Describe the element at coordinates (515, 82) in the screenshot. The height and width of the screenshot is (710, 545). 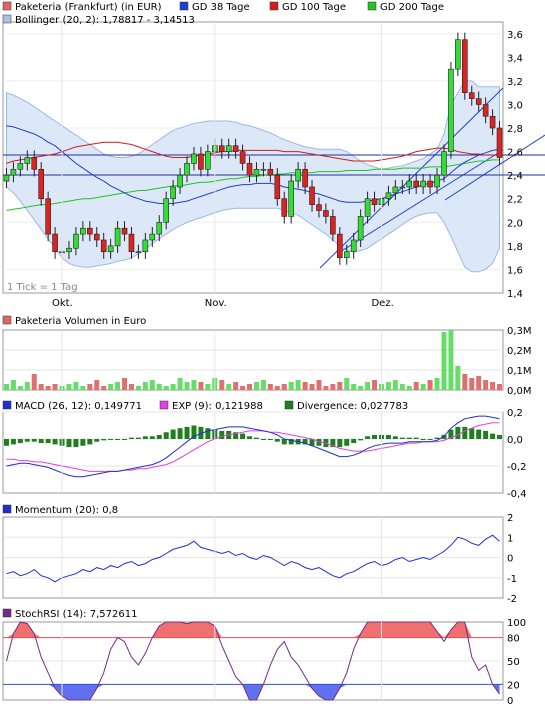
I see `y-tick-label: 3,2` at that location.